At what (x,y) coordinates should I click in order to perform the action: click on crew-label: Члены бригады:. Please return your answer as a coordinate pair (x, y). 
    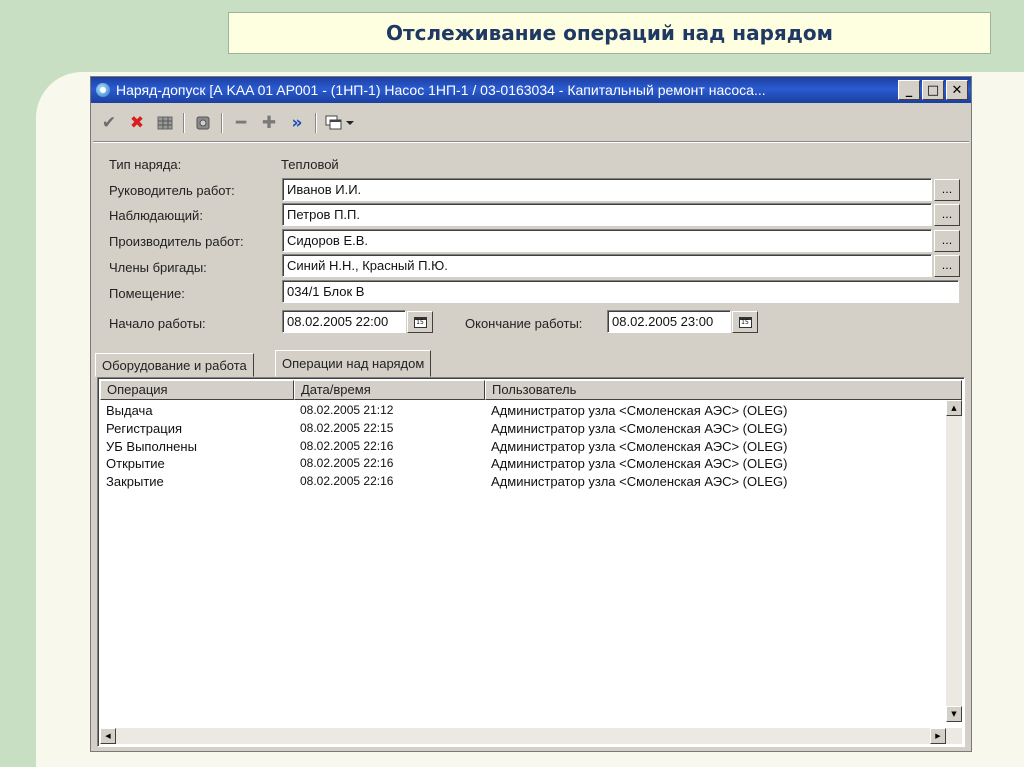
    Looking at the image, I should click on (158, 267).